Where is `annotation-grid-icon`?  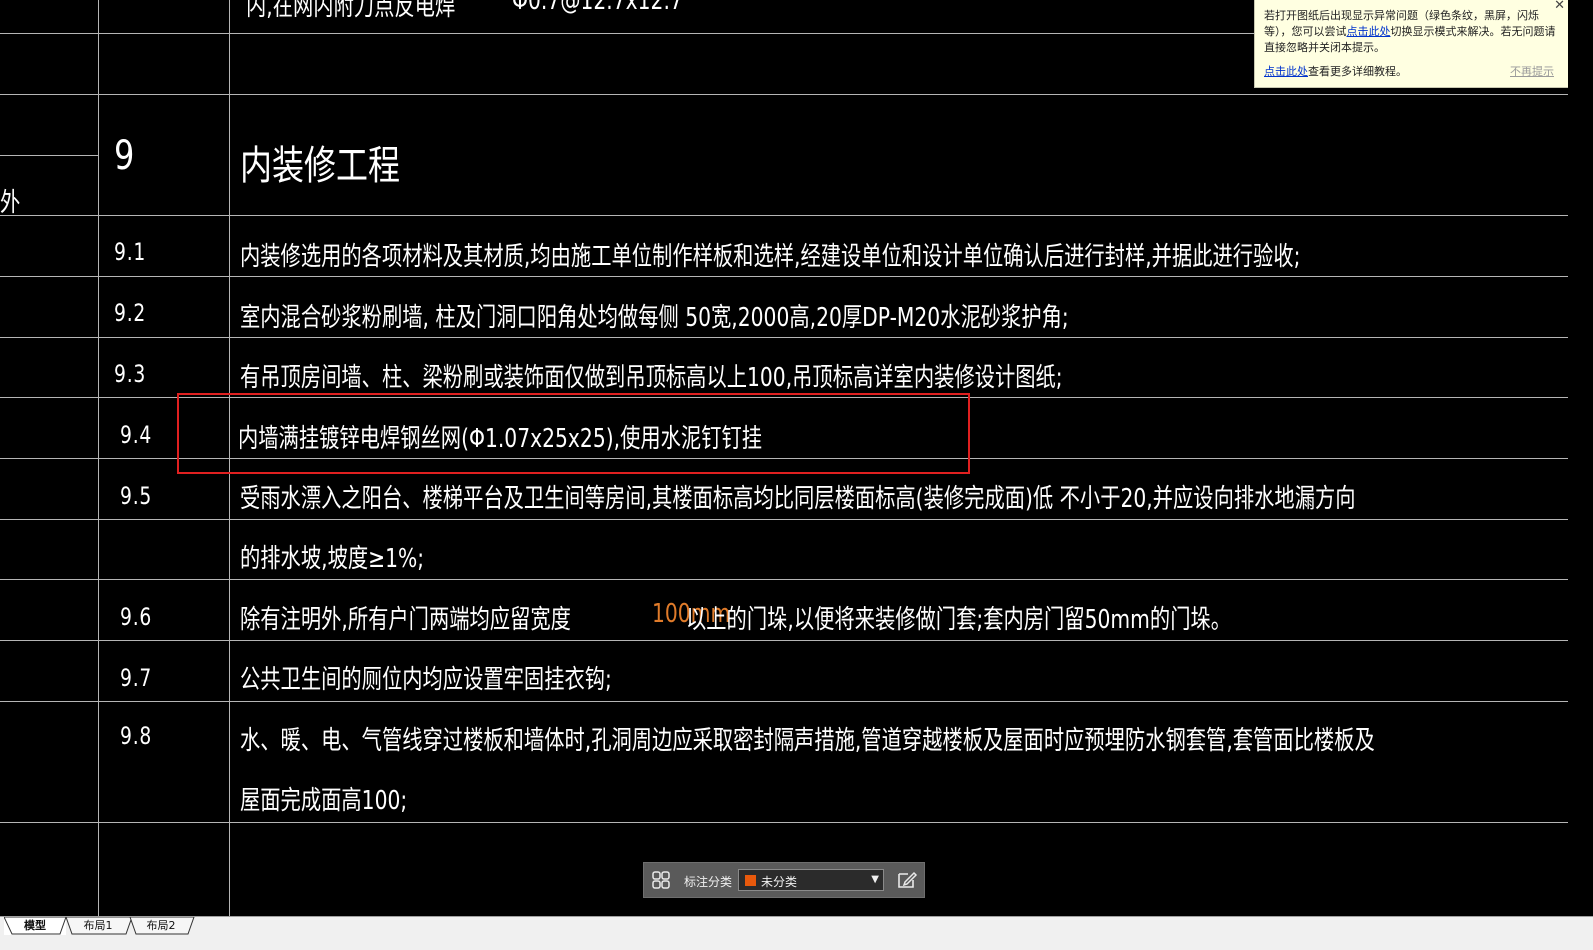 annotation-grid-icon is located at coordinates (661, 880).